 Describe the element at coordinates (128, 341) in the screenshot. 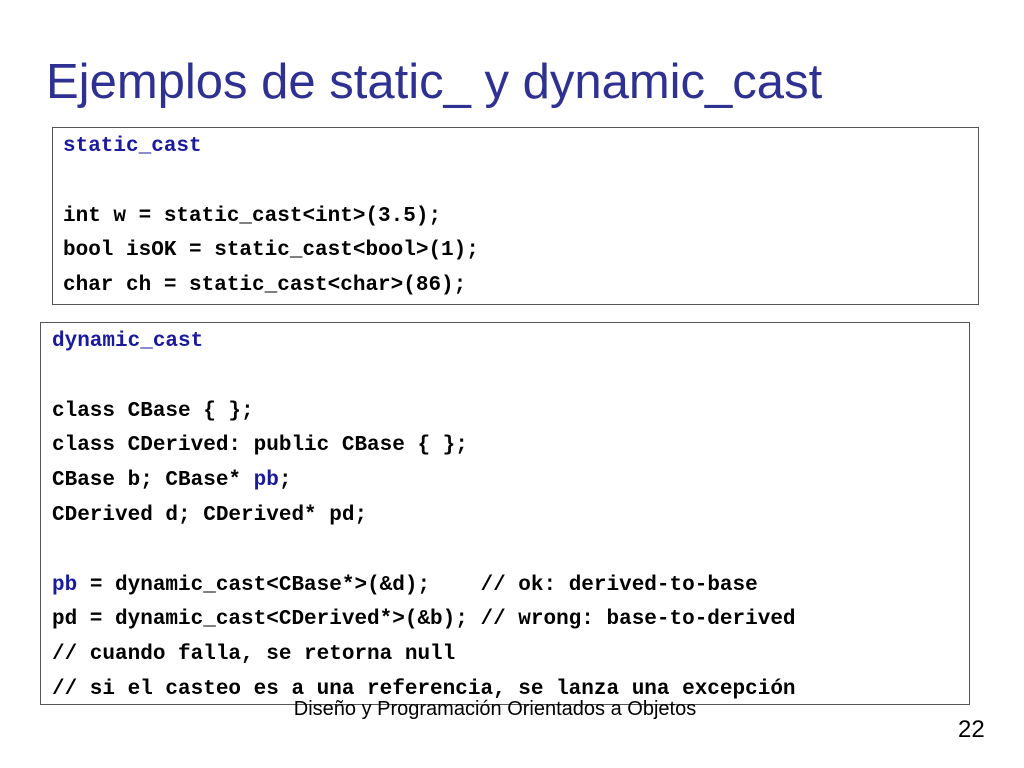

I see `dynamic-cast-heading: dynamic_cast` at that location.